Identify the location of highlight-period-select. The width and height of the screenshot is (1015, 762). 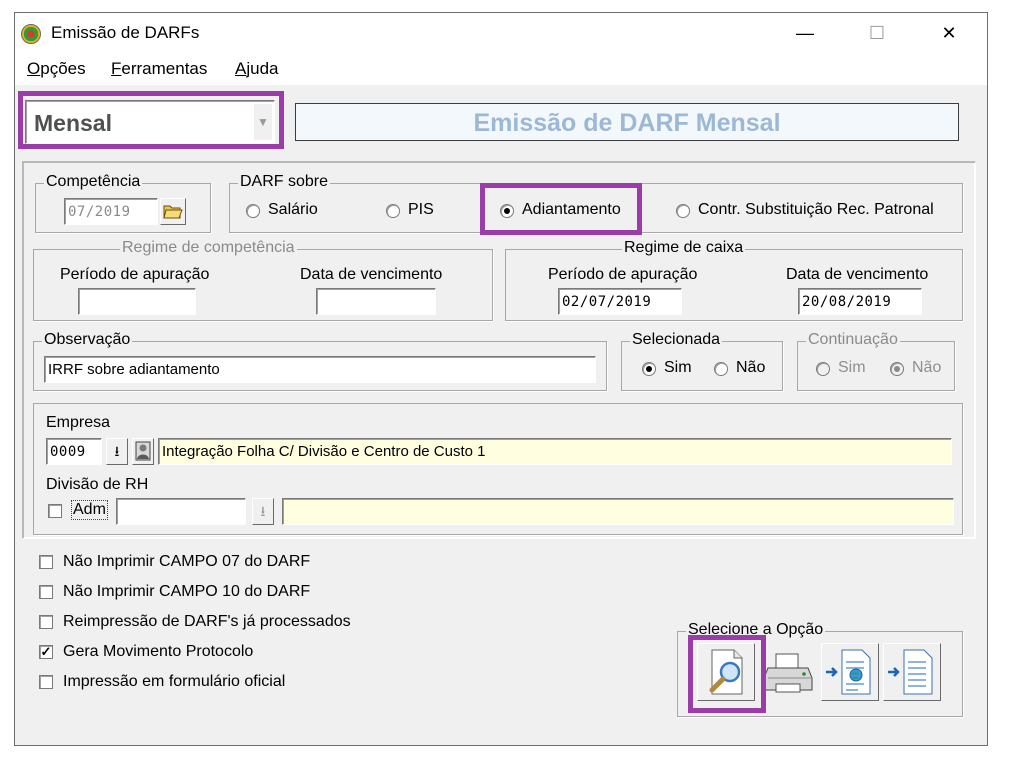
(151, 120).